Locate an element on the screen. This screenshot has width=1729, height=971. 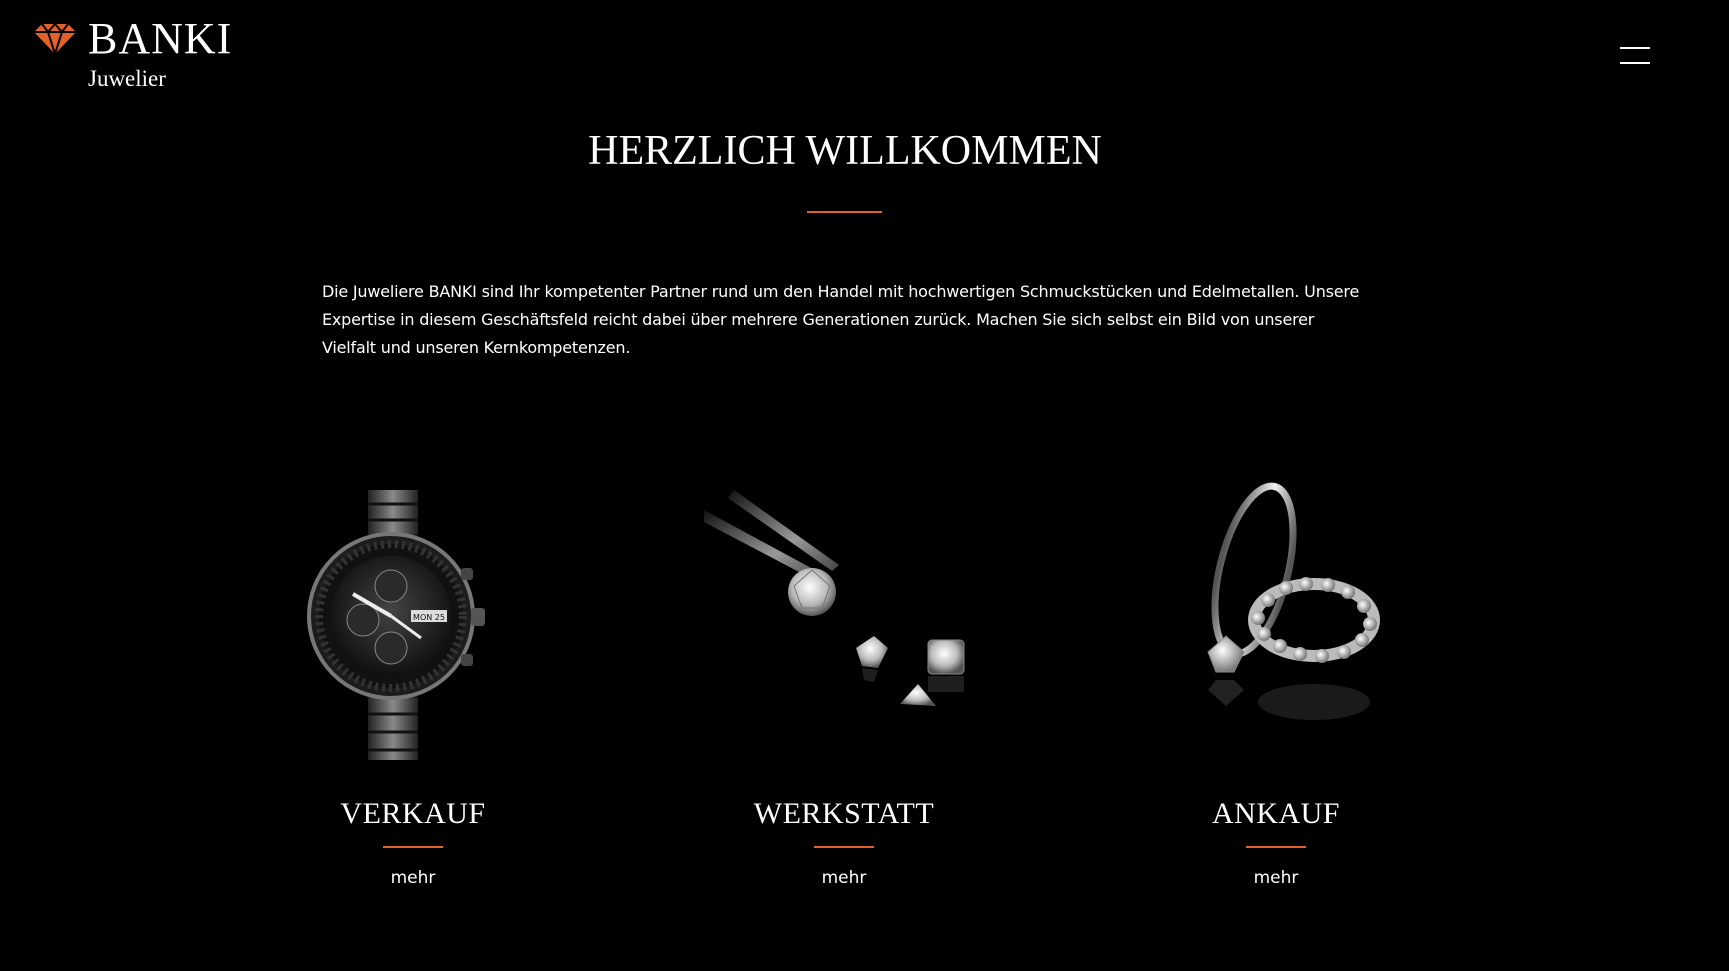
page-title: HERZLICH WILLKOMMEN is located at coordinates (845, 151).